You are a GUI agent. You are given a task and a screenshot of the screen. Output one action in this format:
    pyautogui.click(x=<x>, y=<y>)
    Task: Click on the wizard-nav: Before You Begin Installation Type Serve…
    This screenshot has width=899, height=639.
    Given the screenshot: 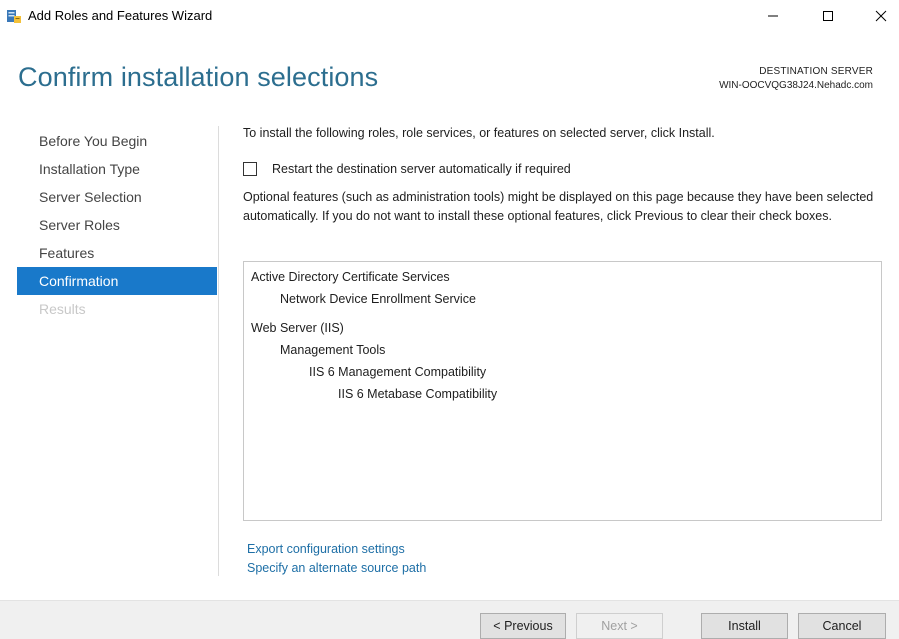 What is the action you would take?
    pyautogui.click(x=117, y=225)
    